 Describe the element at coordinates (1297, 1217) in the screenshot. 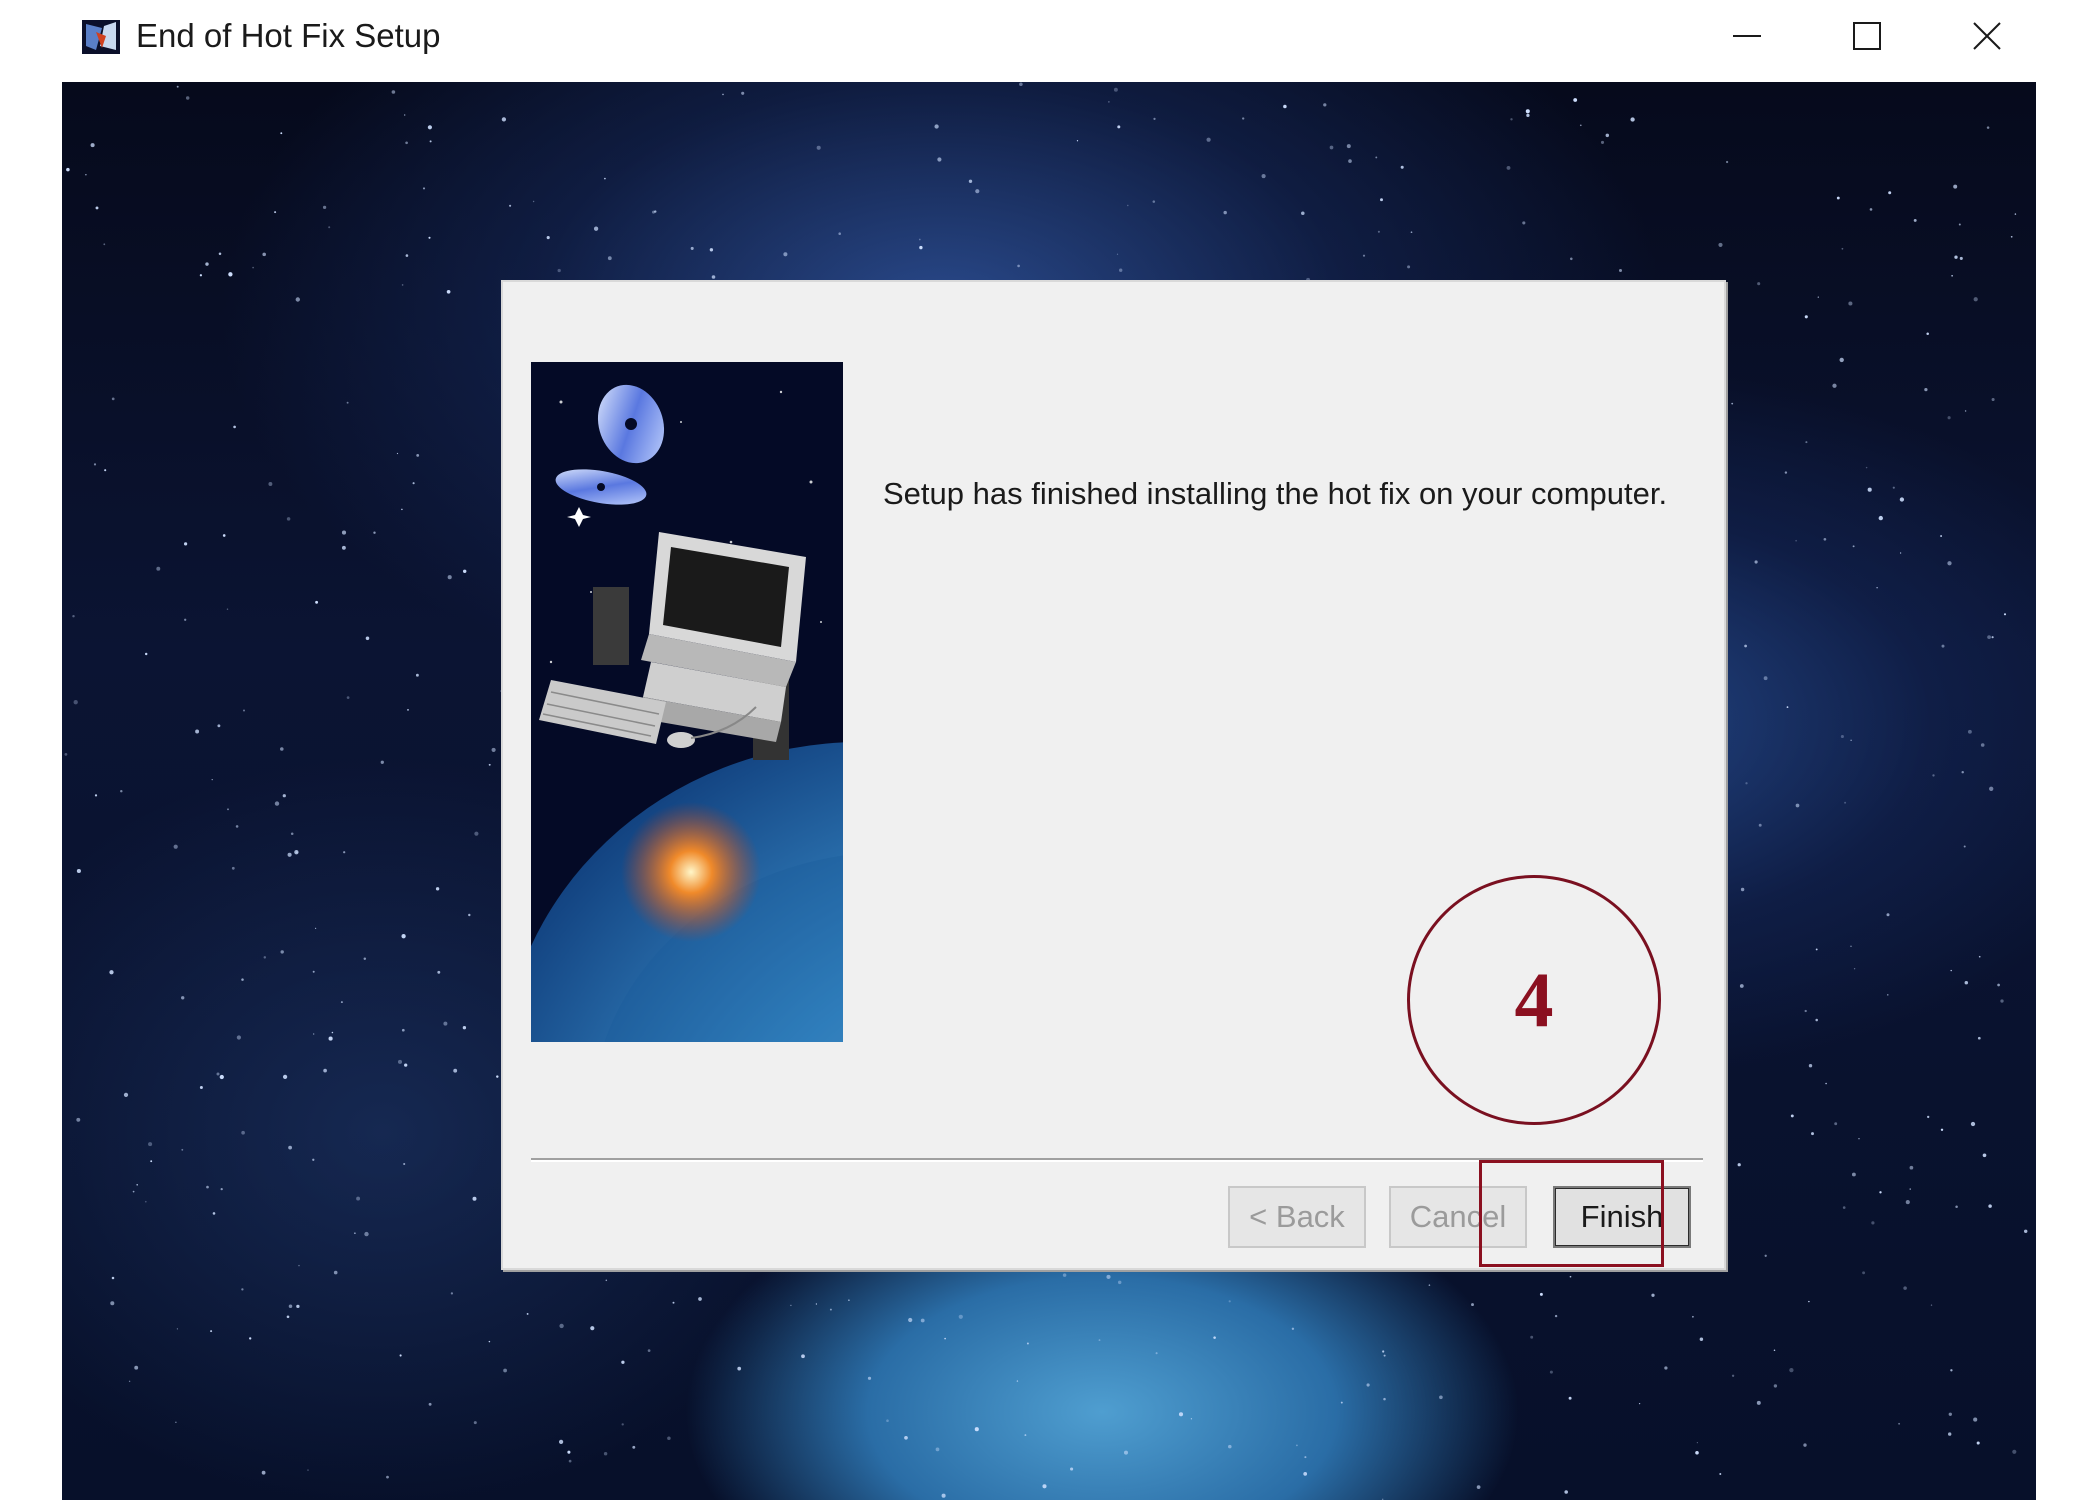

I see `back-button: < Back` at that location.